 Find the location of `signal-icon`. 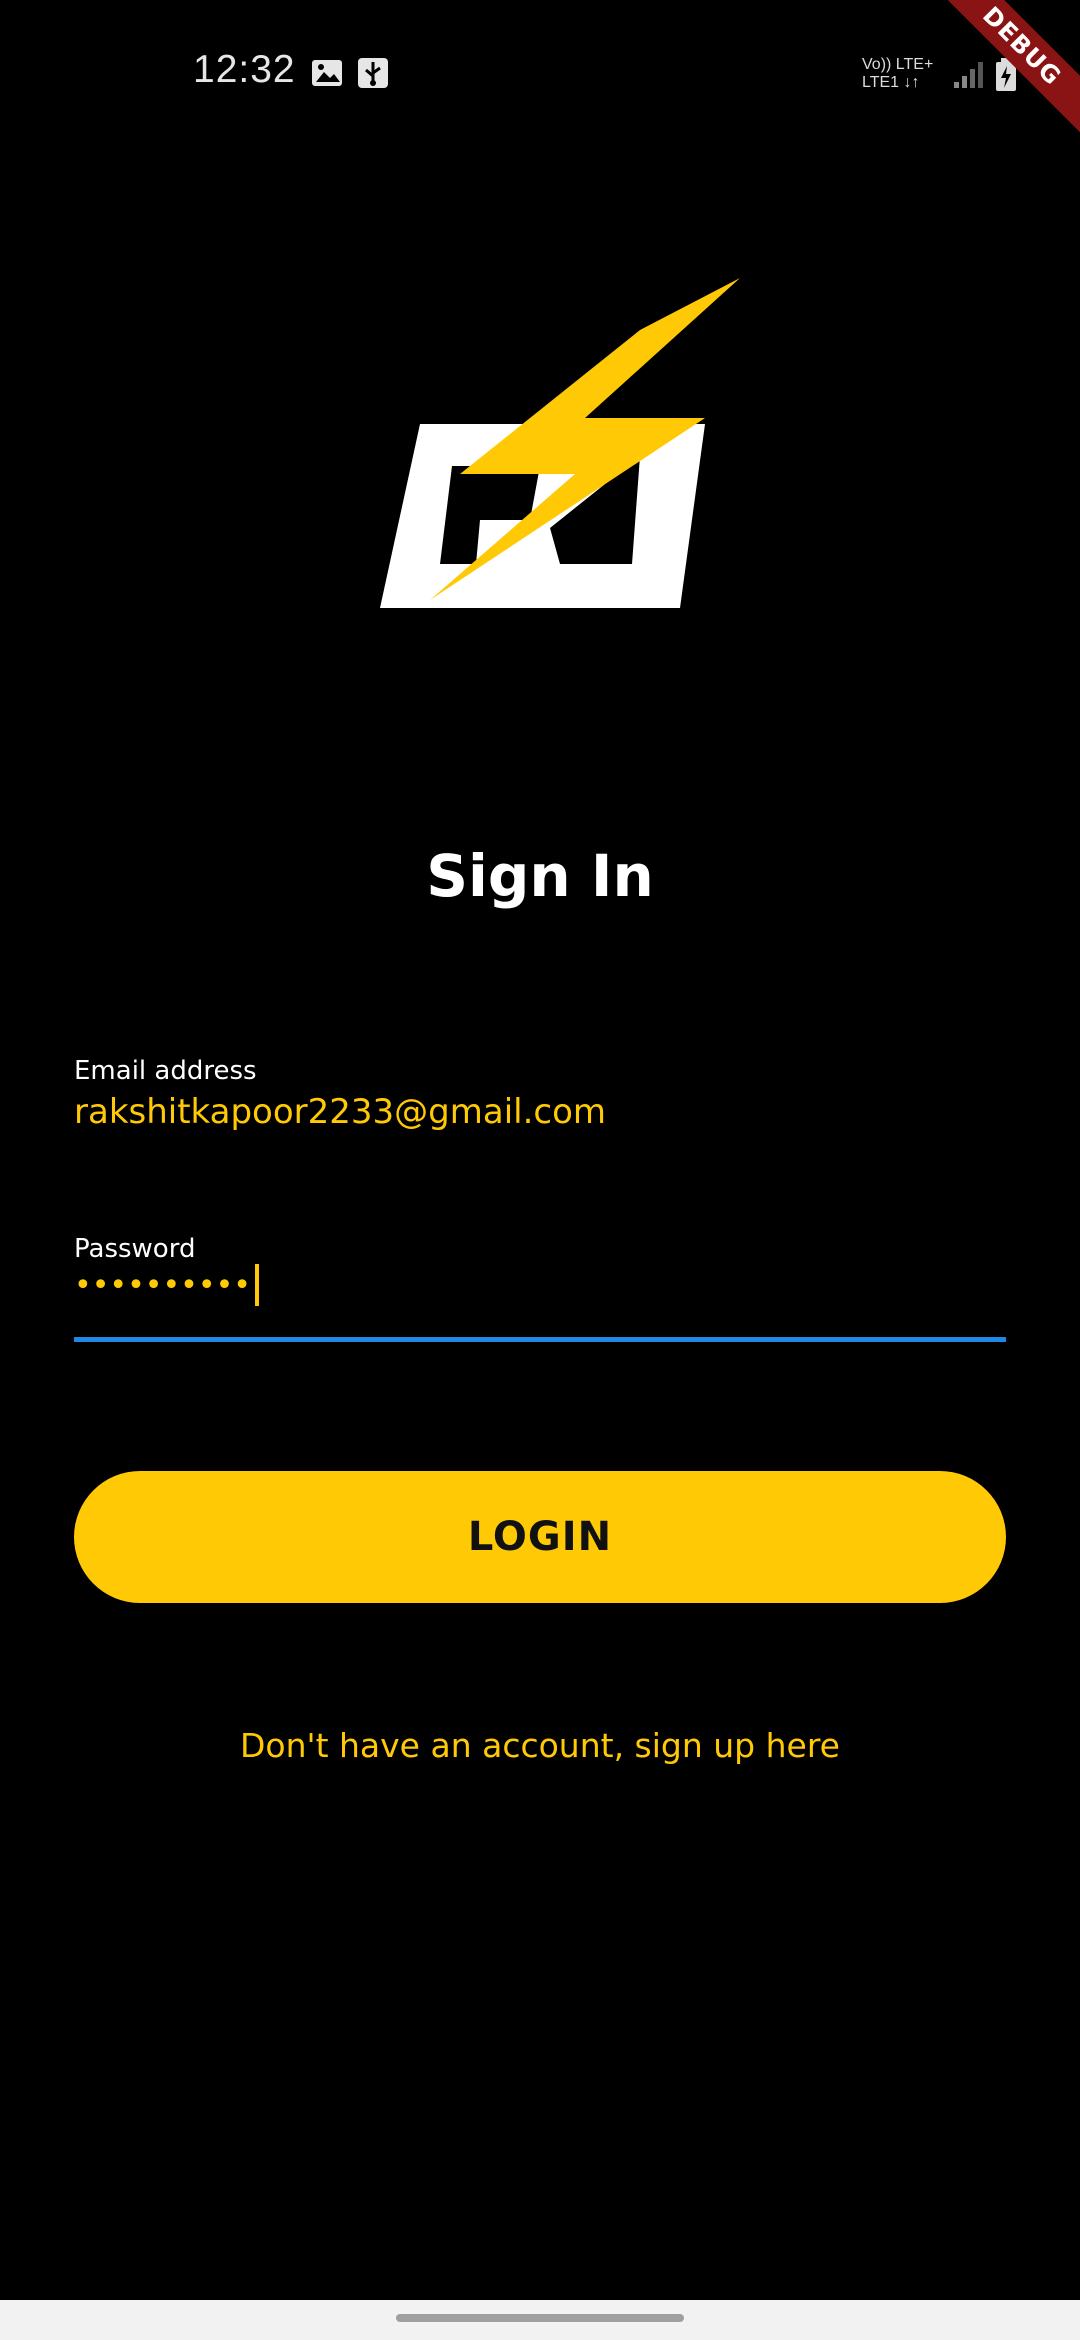

signal-icon is located at coordinates (968, 75).